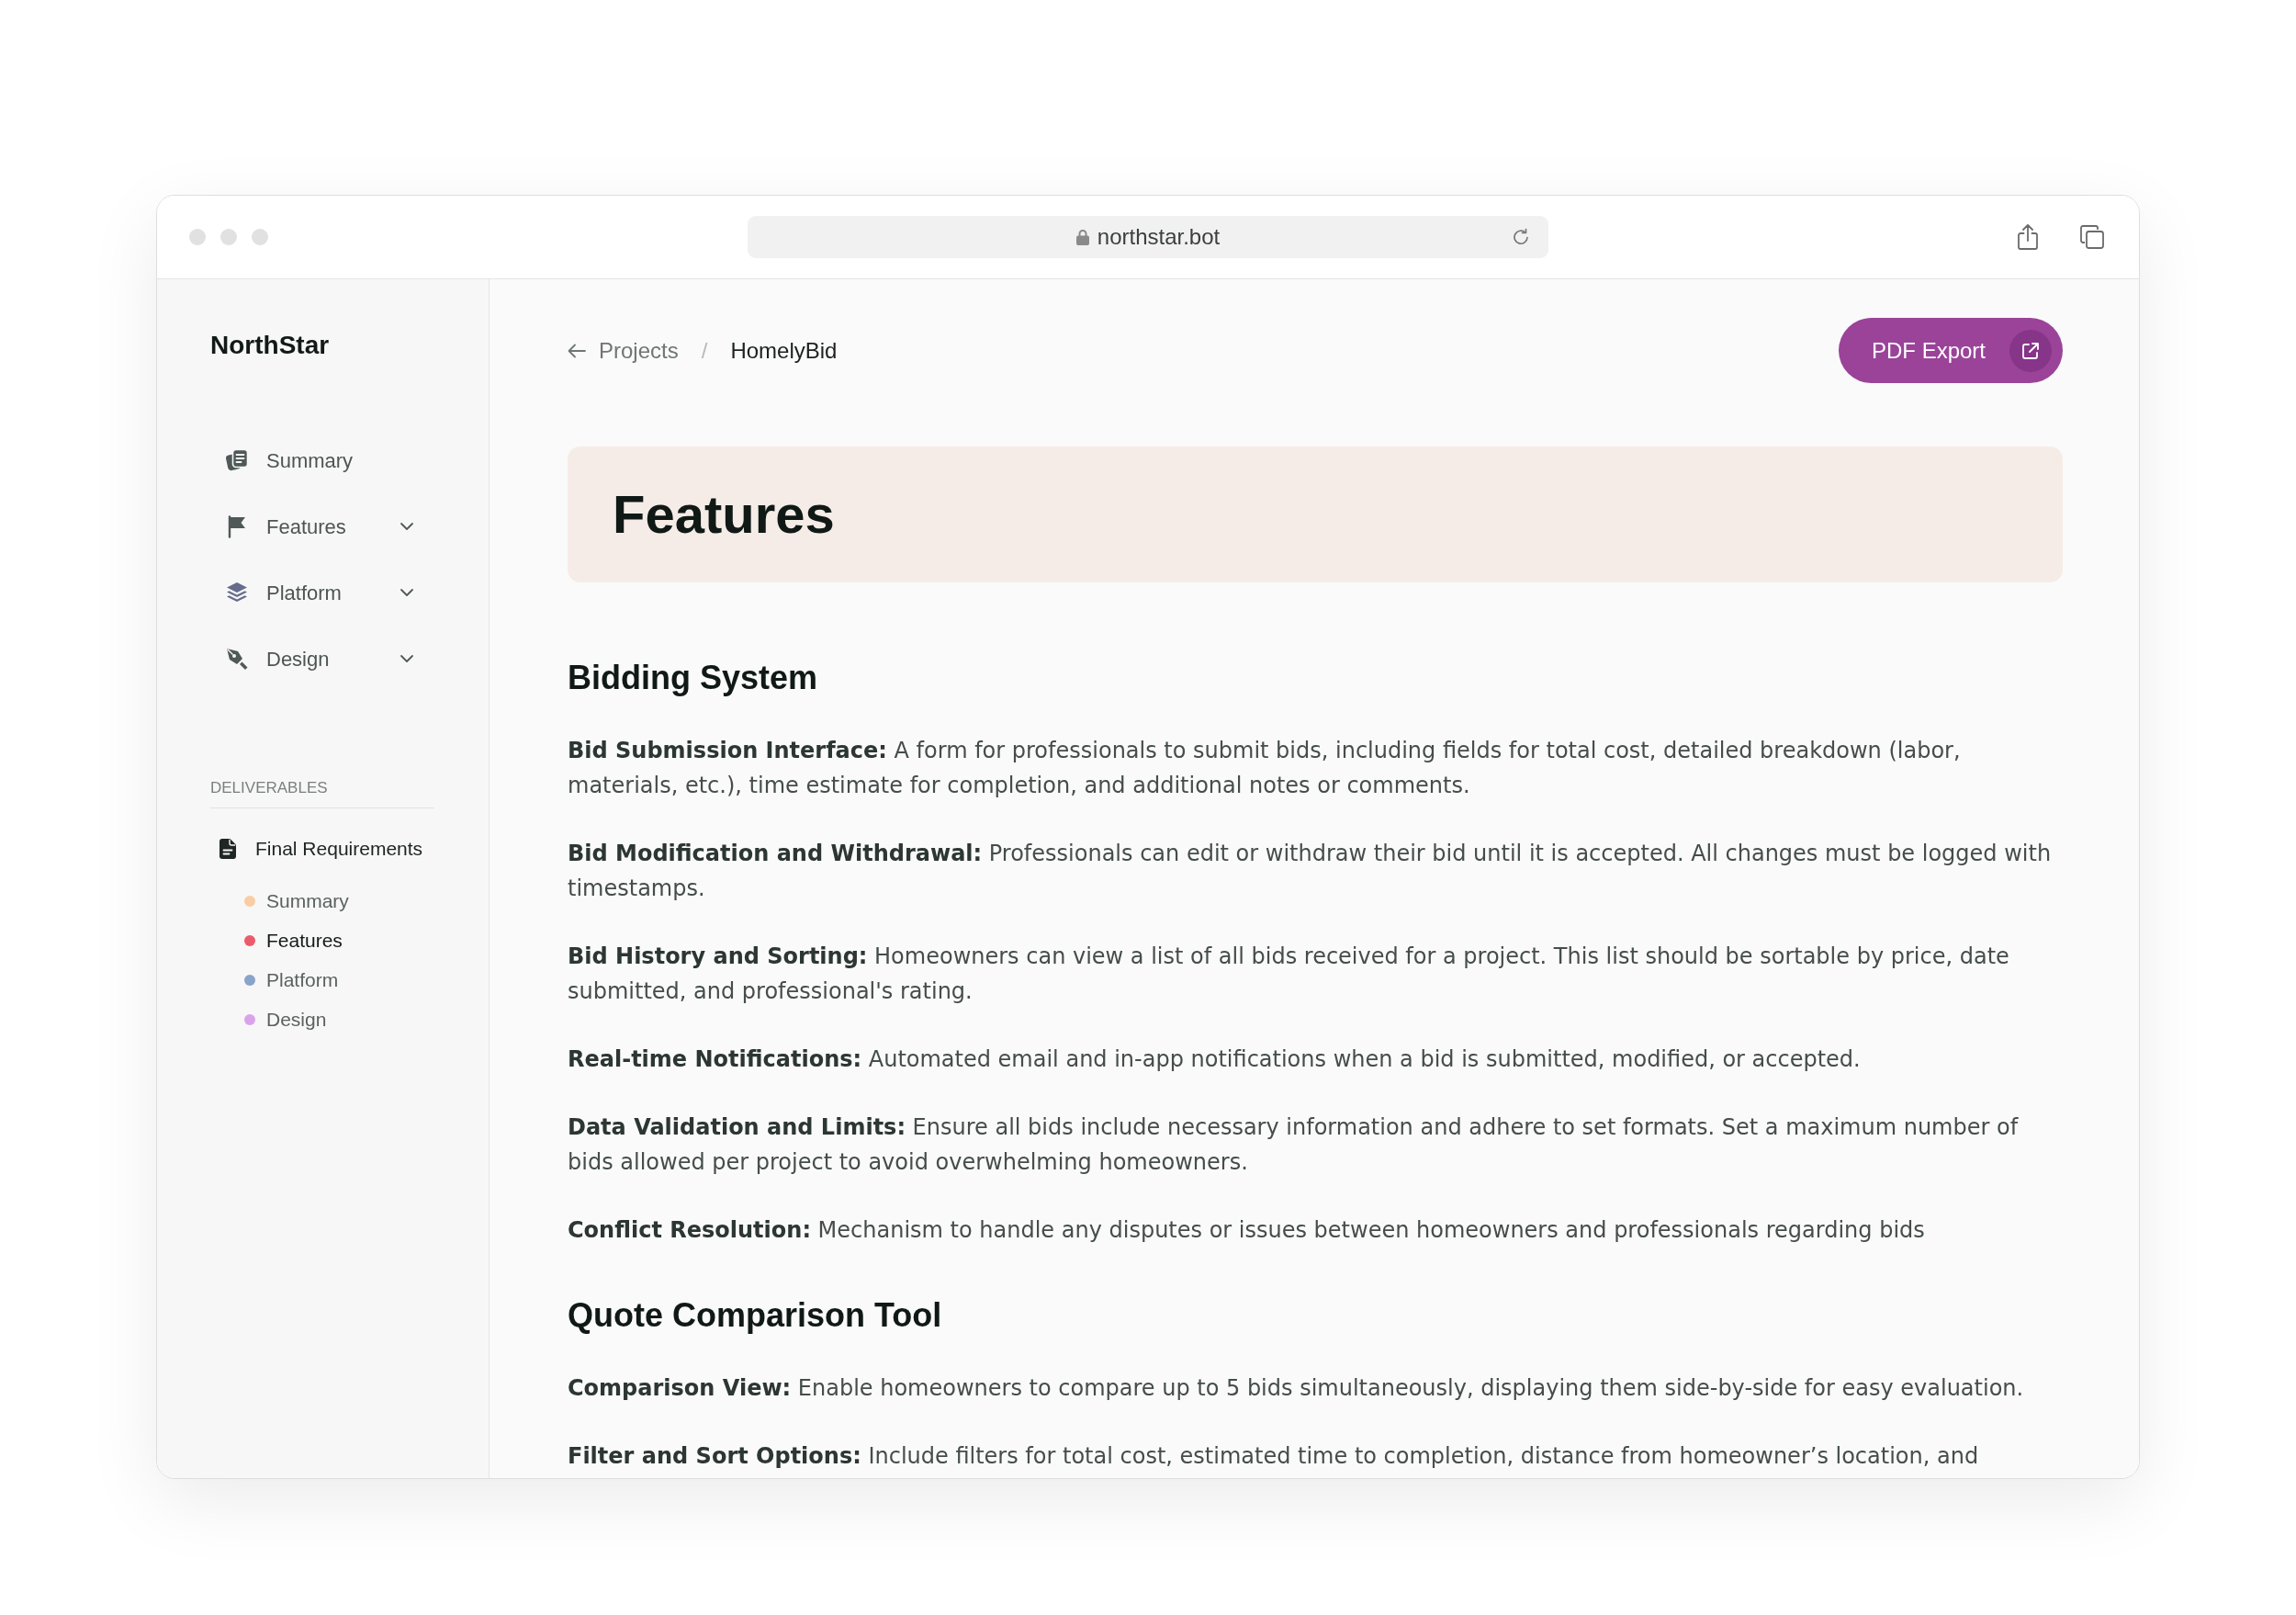 This screenshot has height=1615, width=2296. Describe the element at coordinates (2028, 237) in the screenshot. I see `share-icon` at that location.